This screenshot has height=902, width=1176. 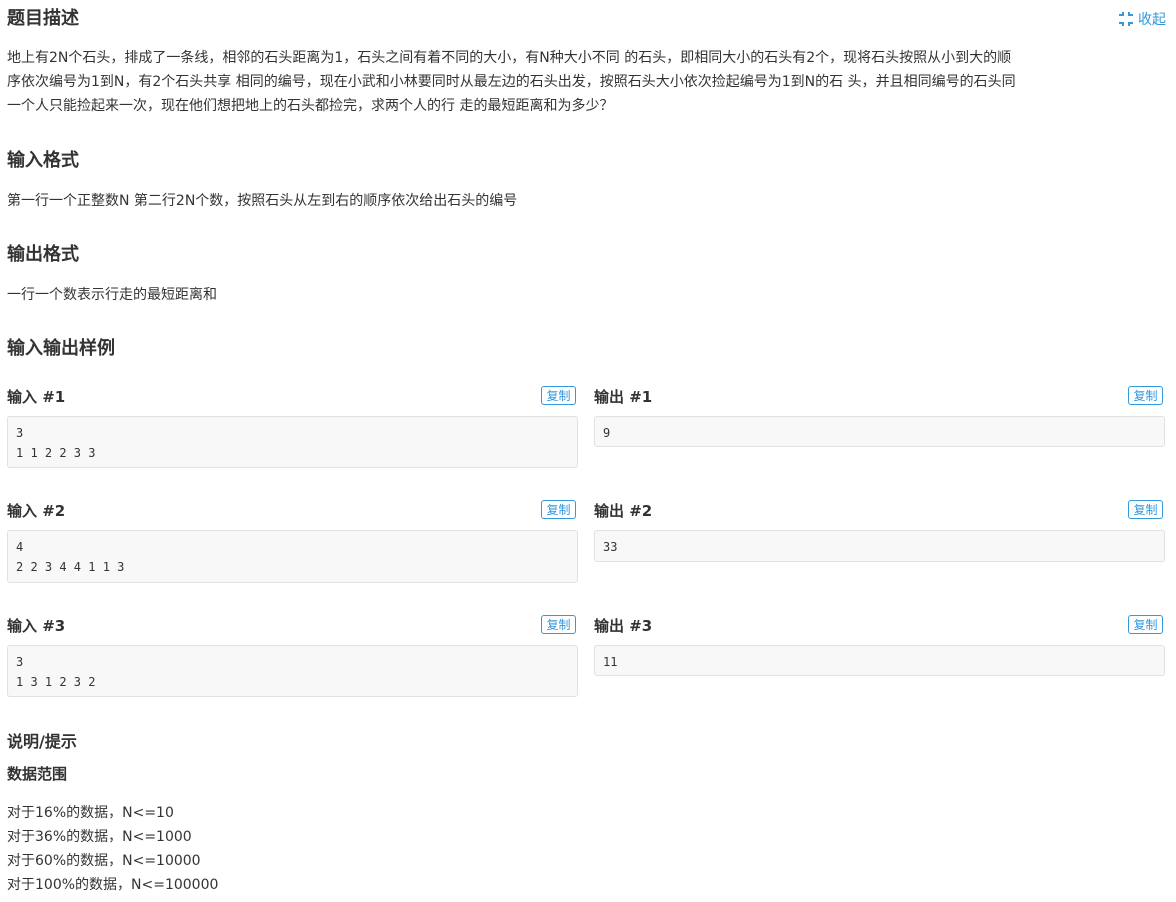 I want to click on sample-input-title: 输入 #2, so click(x=36, y=511).